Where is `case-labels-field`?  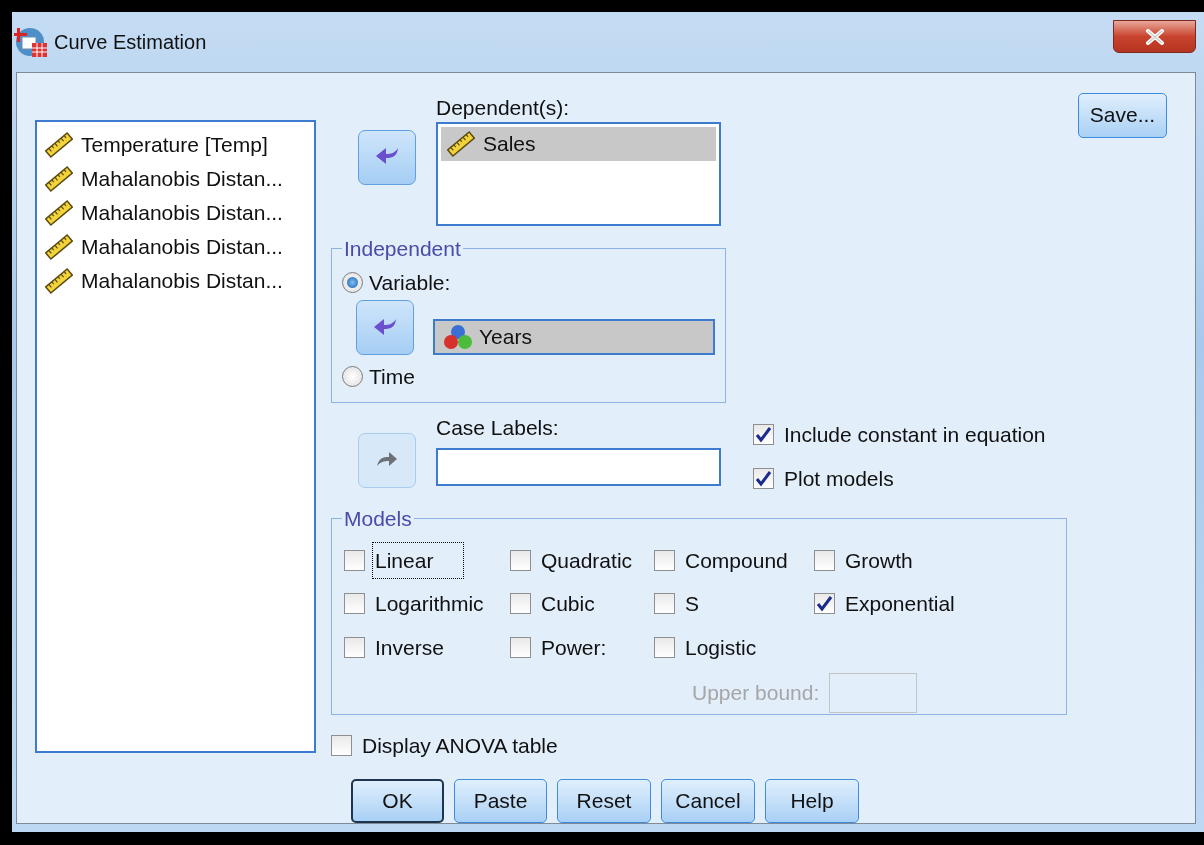 case-labels-field is located at coordinates (578, 466).